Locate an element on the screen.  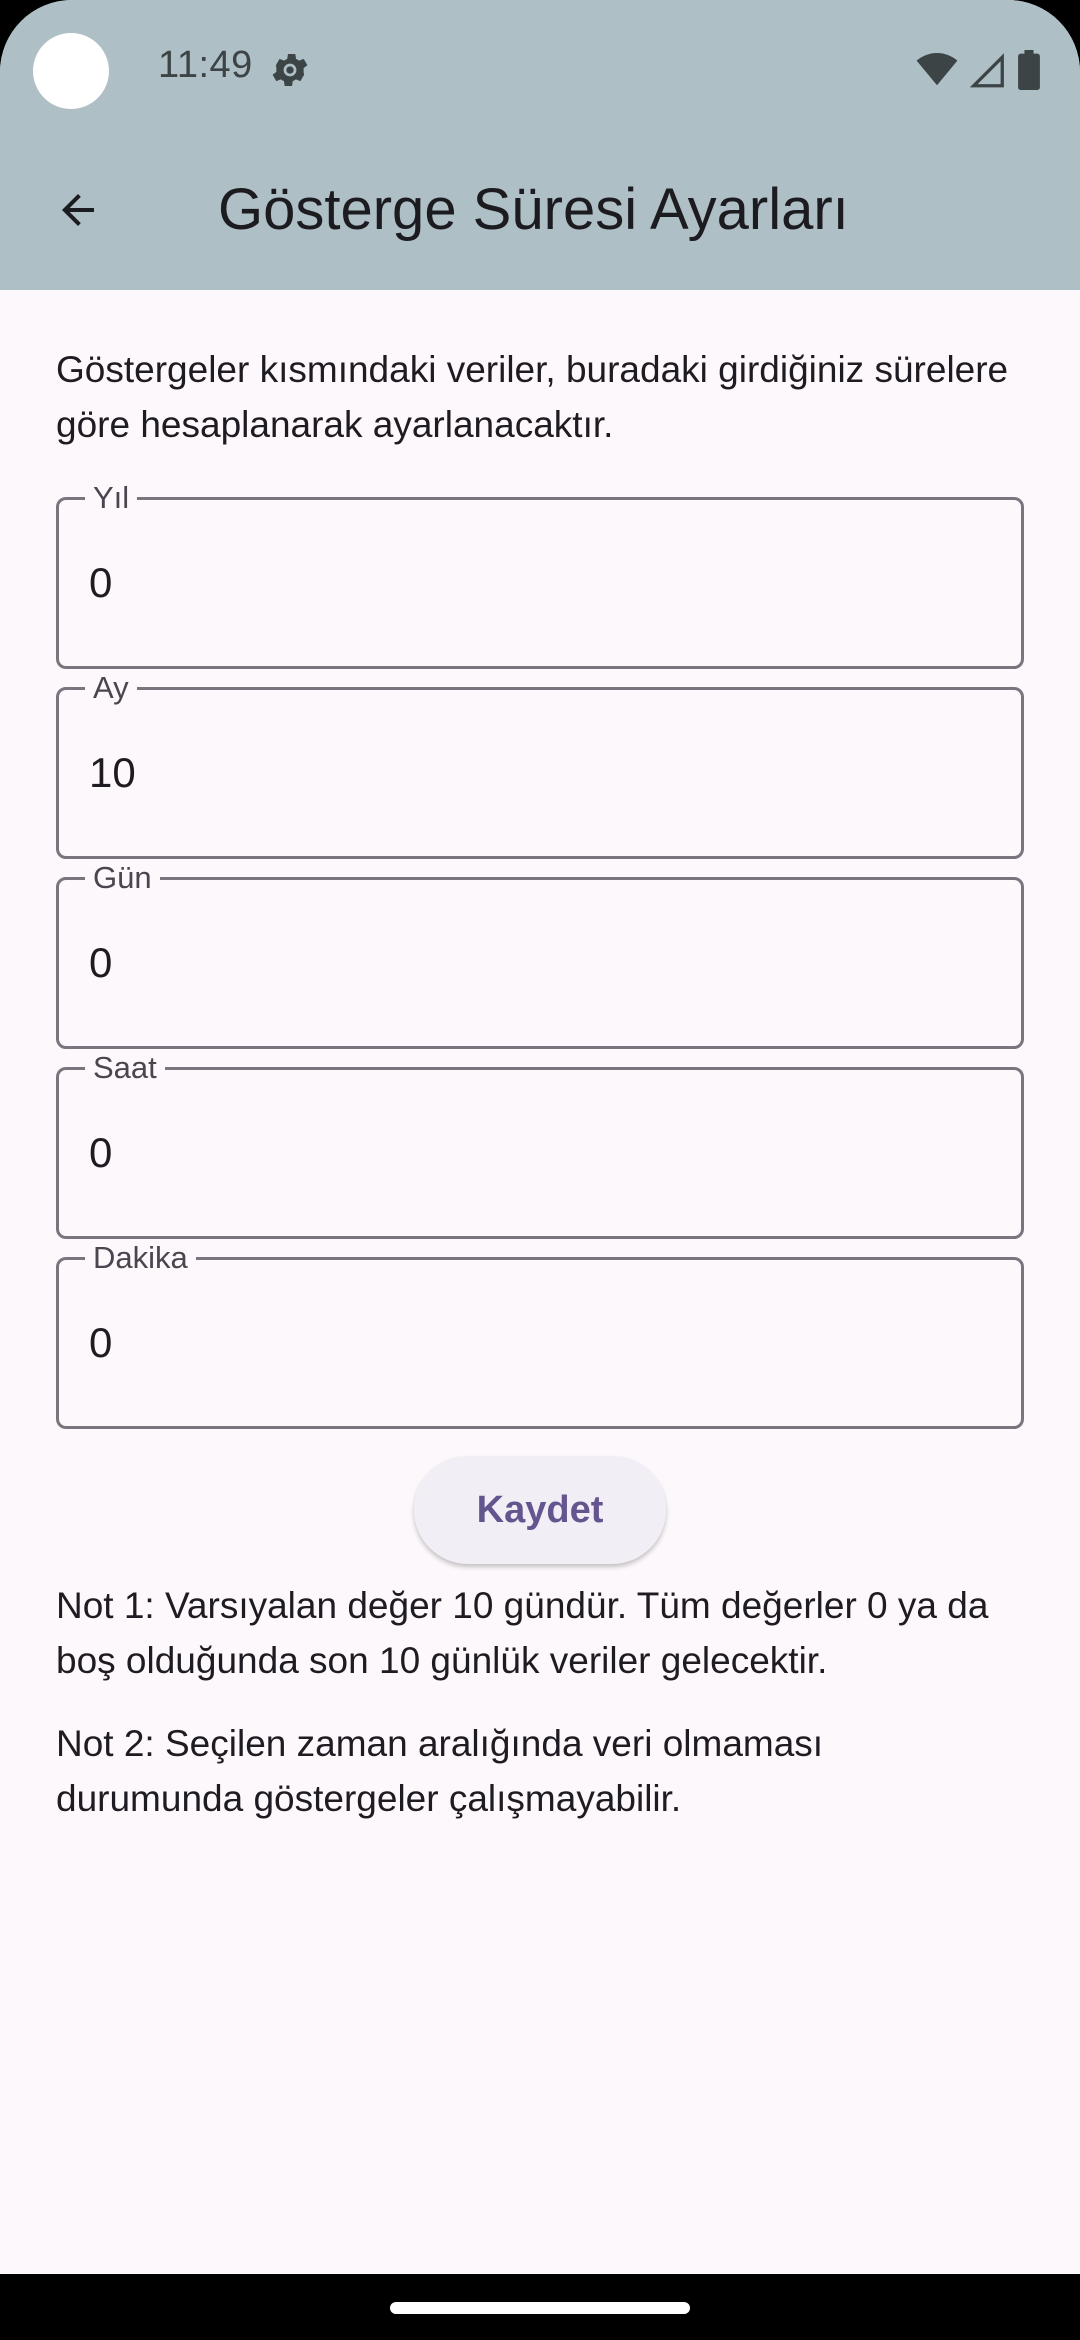
back-button is located at coordinates (78, 210).